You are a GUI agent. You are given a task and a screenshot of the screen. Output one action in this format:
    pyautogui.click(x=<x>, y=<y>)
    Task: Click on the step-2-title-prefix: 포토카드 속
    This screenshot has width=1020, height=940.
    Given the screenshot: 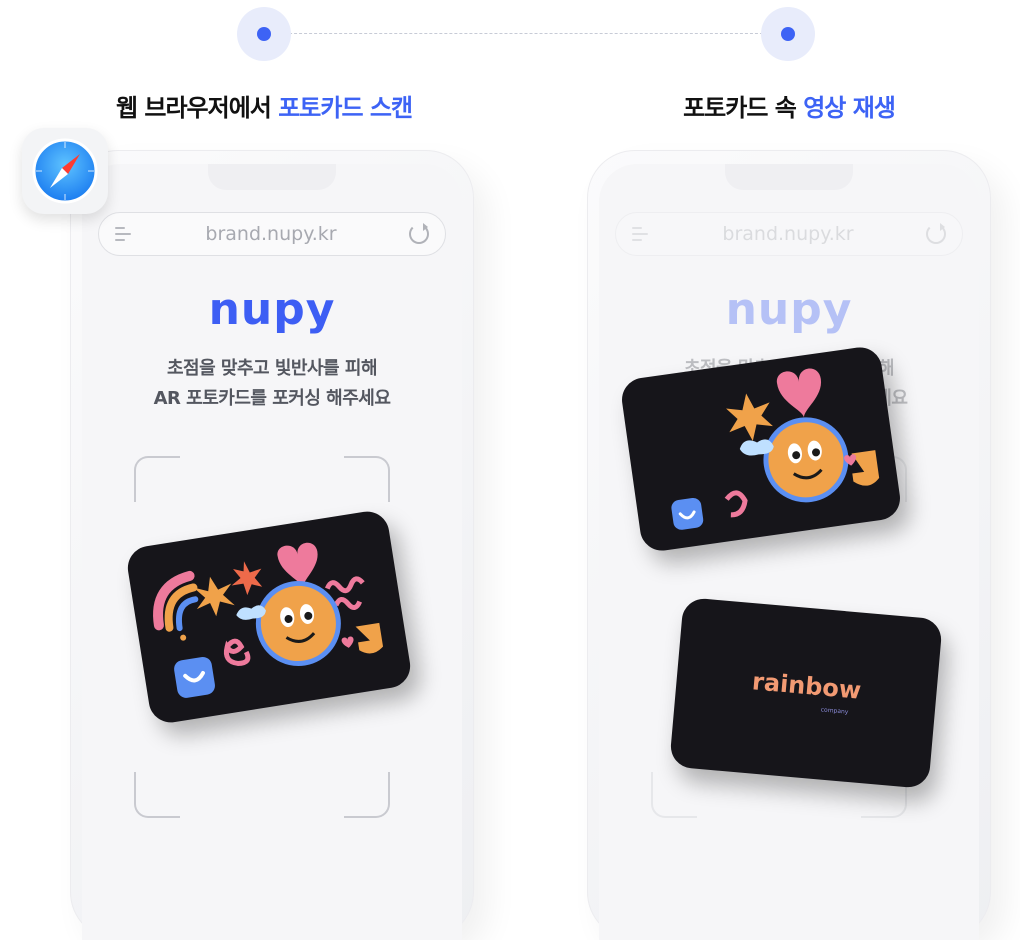 What is the action you would take?
    pyautogui.click(x=743, y=108)
    